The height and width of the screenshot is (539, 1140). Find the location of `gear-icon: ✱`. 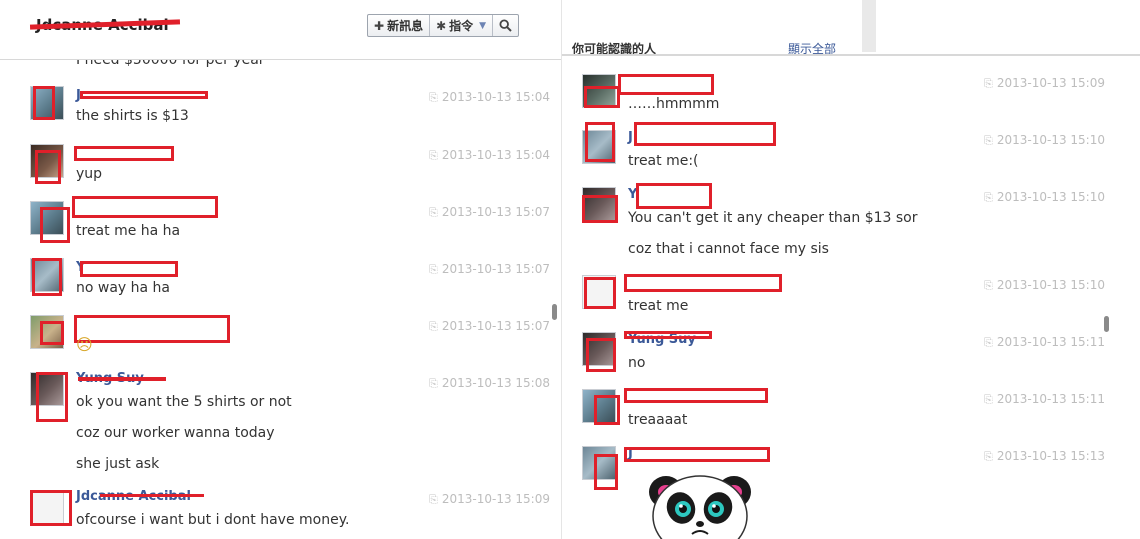

gear-icon: ✱ is located at coordinates (441, 25).